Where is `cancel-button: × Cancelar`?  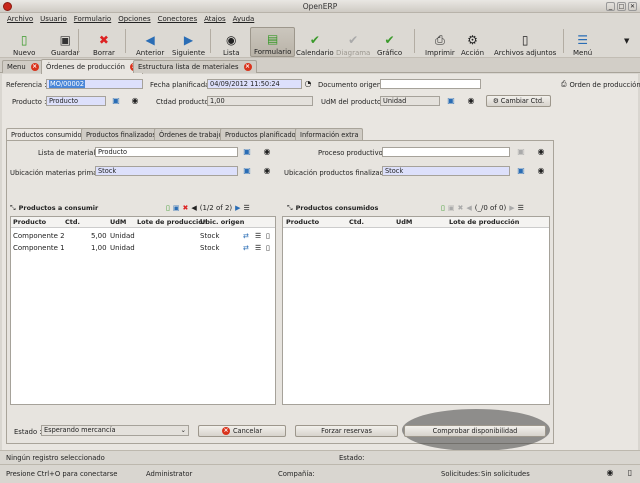
cancel-button: × Cancelar is located at coordinates (242, 431).